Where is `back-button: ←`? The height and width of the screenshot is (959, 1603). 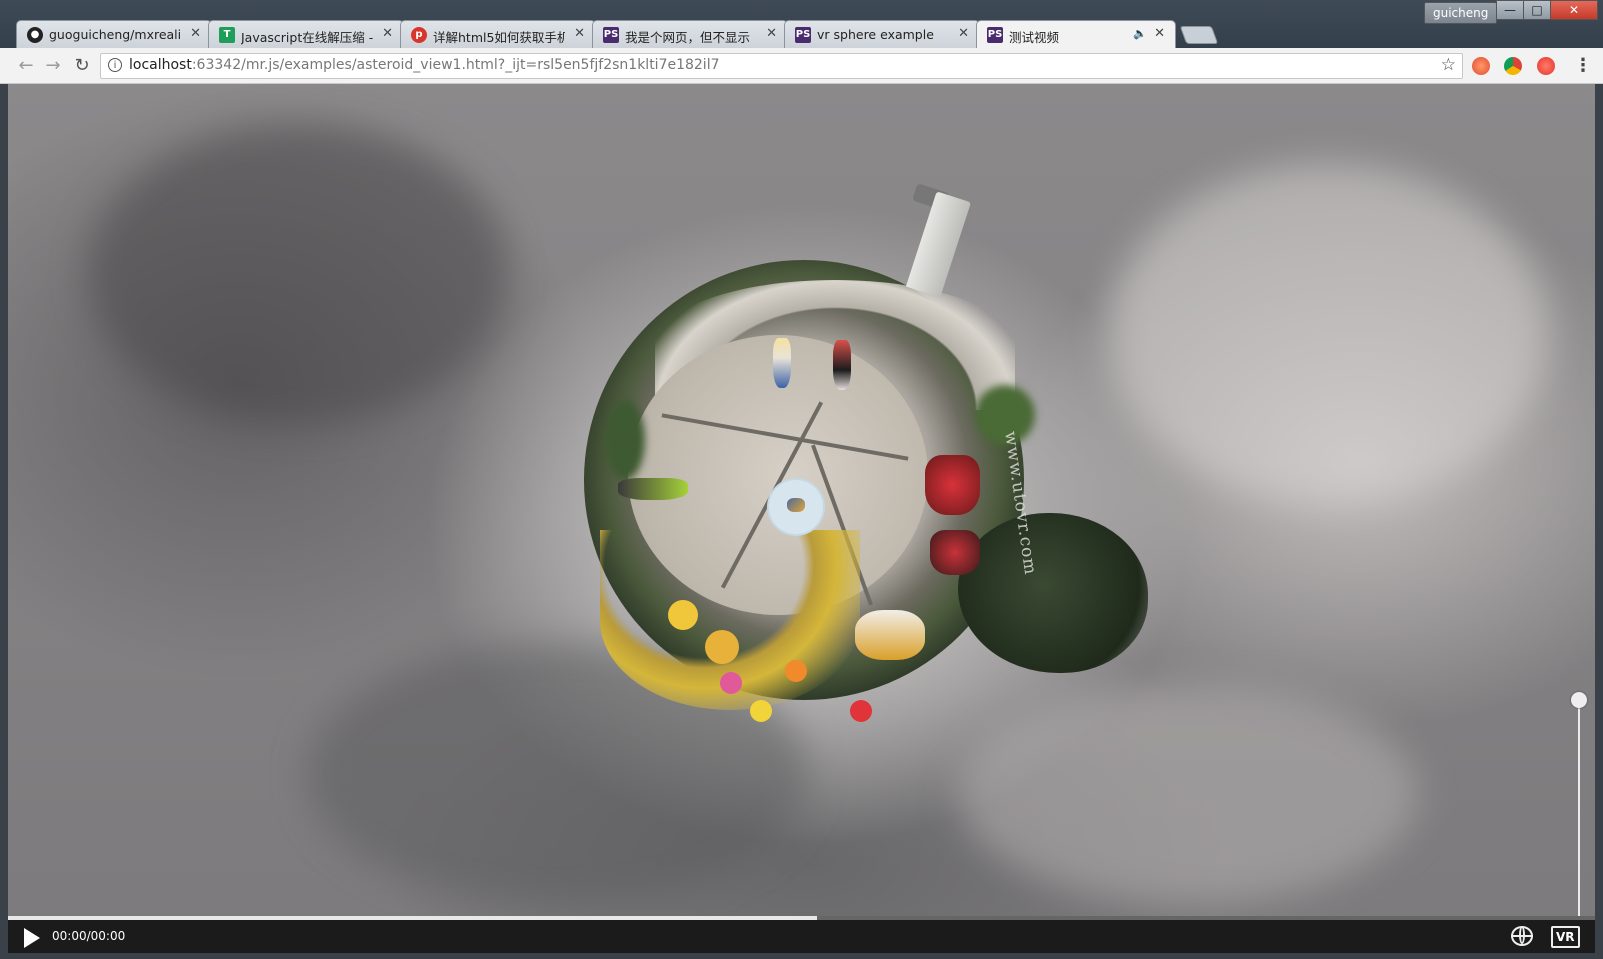 back-button: ← is located at coordinates (26, 66).